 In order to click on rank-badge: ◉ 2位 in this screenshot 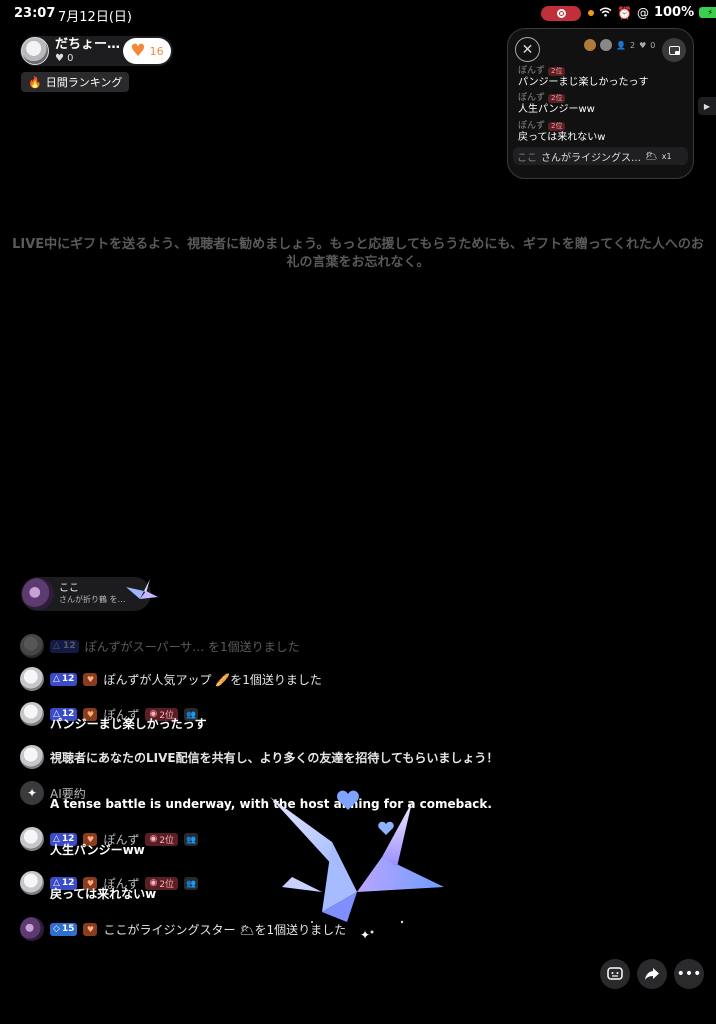, I will do `click(162, 839)`.